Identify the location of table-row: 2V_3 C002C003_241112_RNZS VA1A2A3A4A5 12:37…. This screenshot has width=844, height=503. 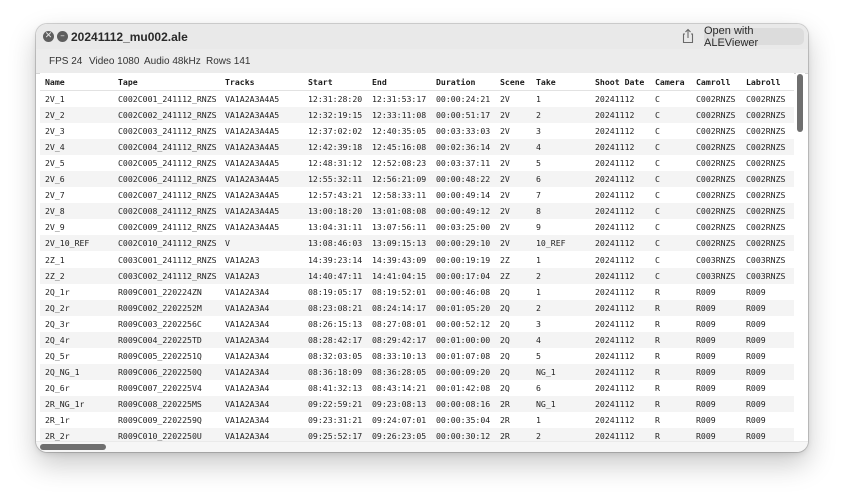
(417, 131).